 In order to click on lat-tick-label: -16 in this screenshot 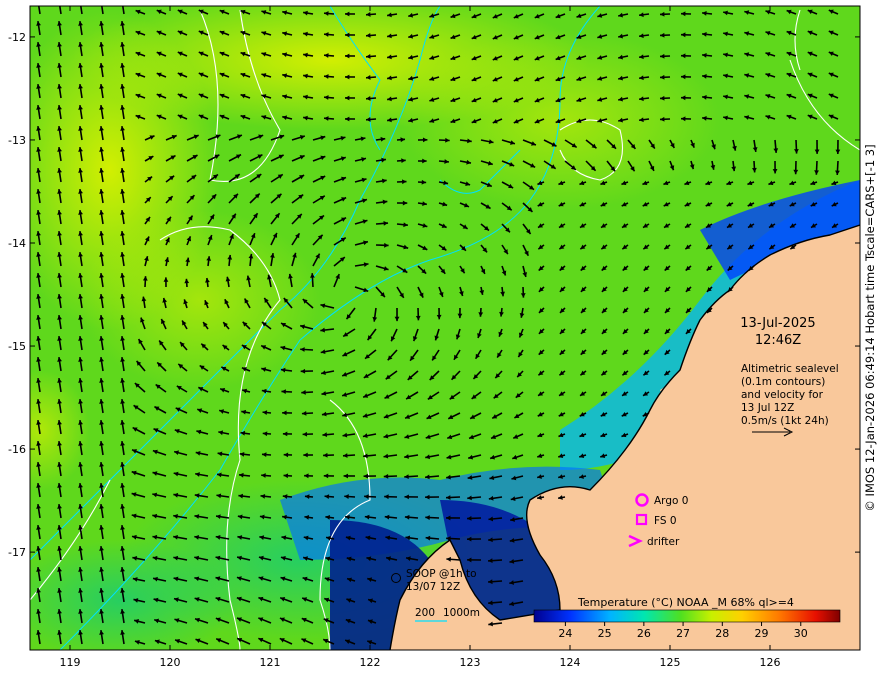, I will do `click(17, 449)`.